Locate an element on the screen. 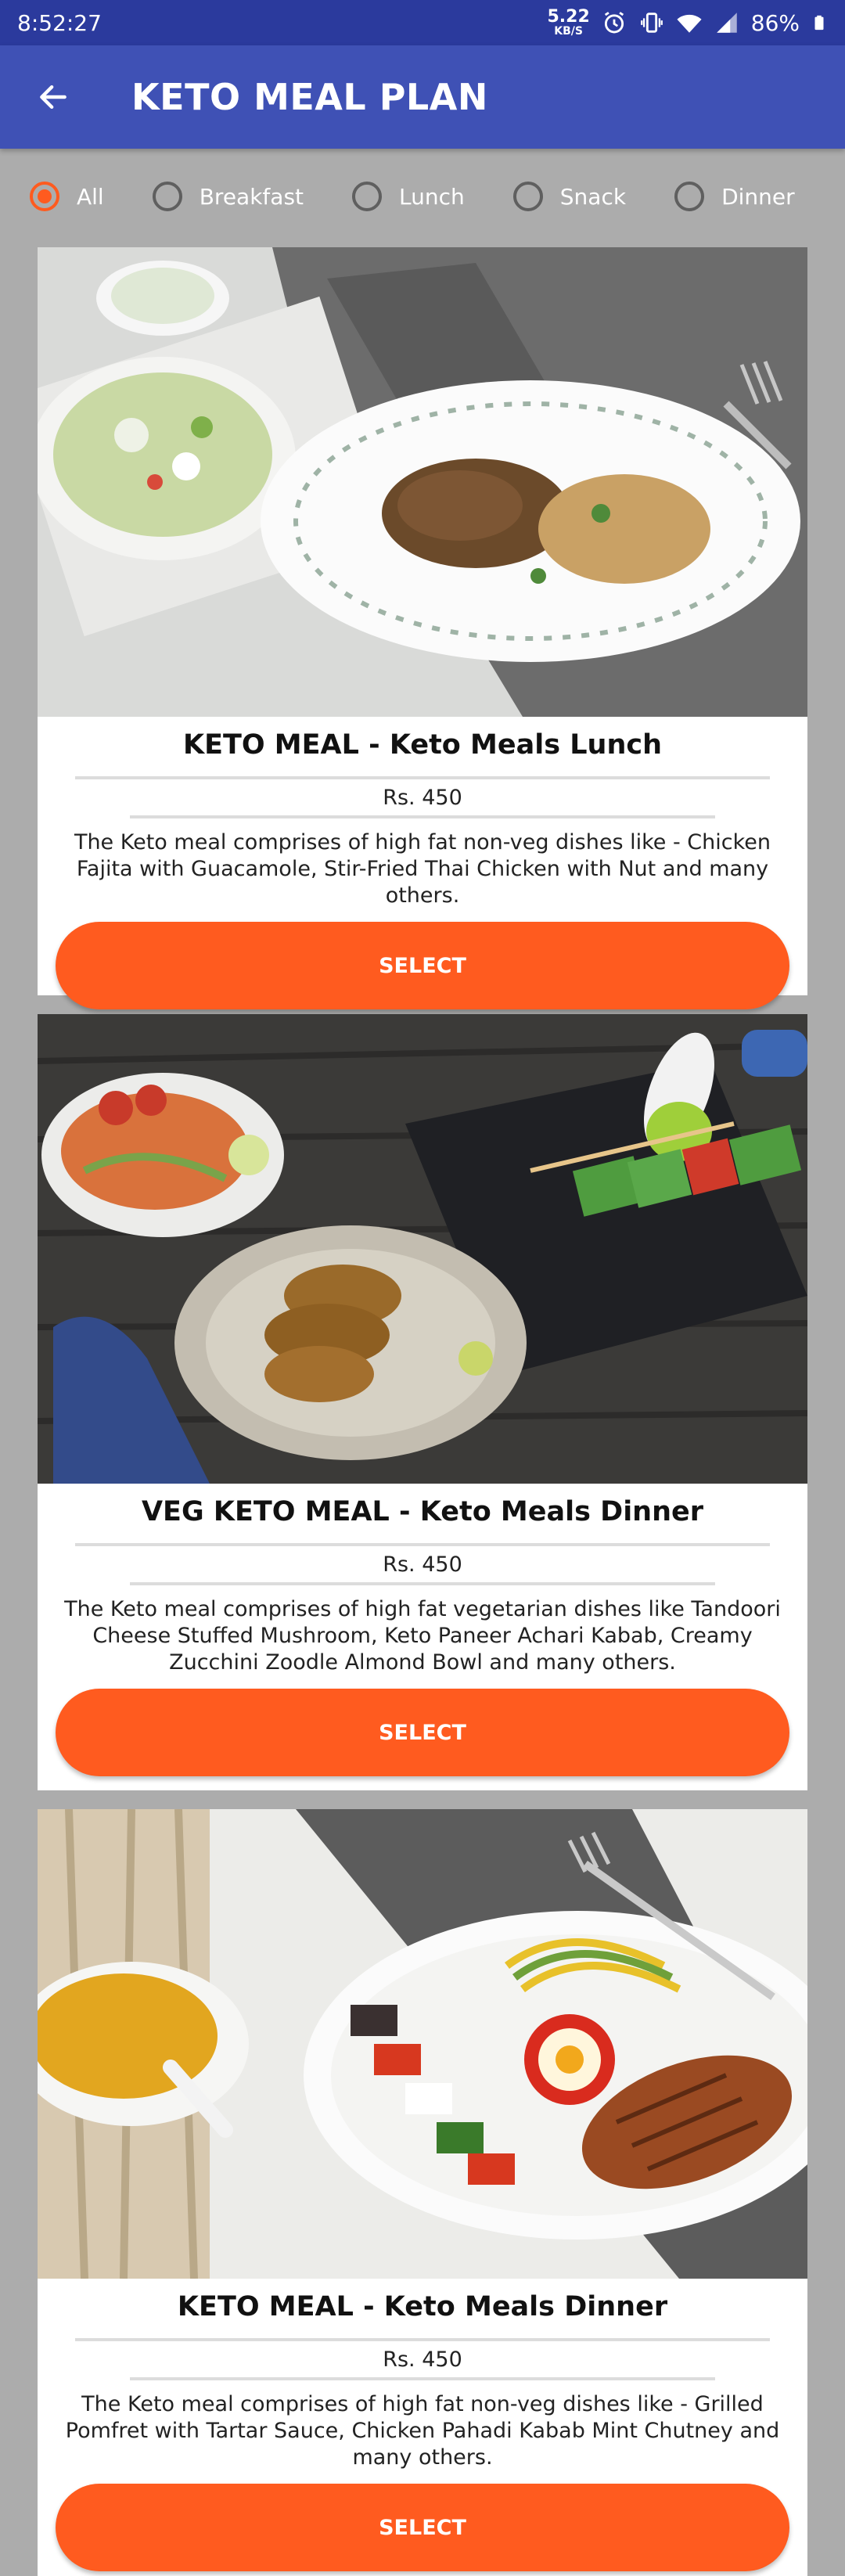 The width and height of the screenshot is (845, 2576). status-bar: 8:52:27 5.22 KB/S 86% is located at coordinates (422, 22).